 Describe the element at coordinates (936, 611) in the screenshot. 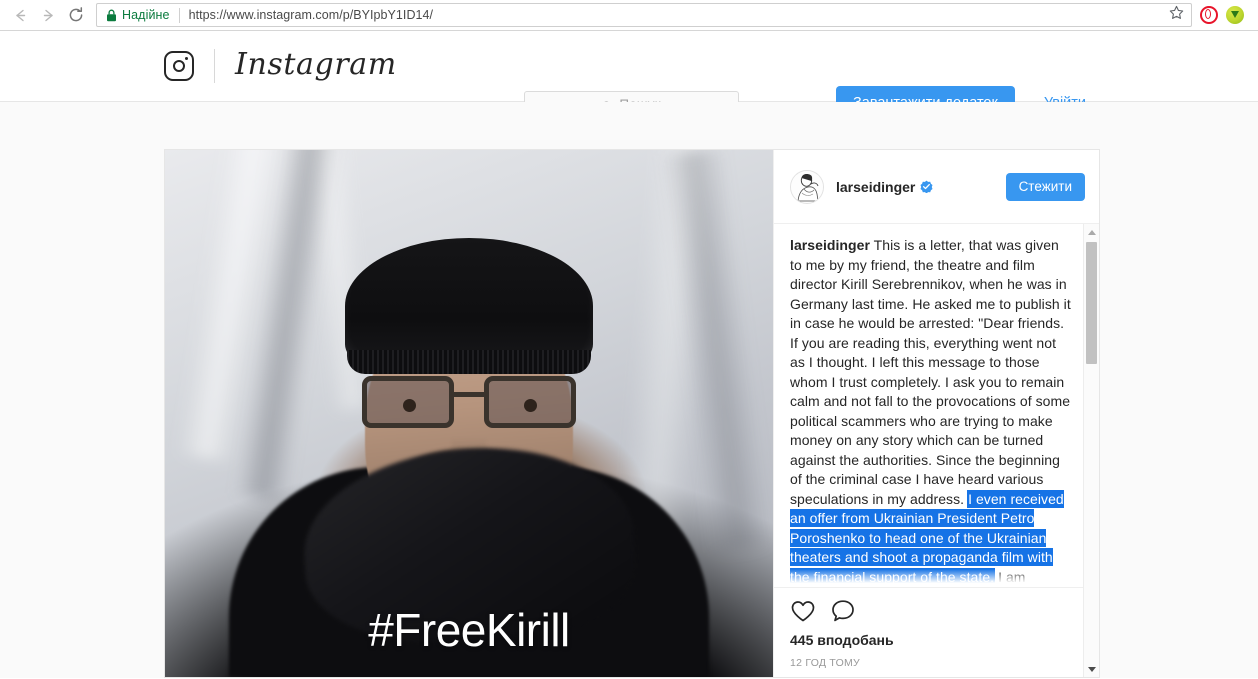

I see `post-actions` at that location.